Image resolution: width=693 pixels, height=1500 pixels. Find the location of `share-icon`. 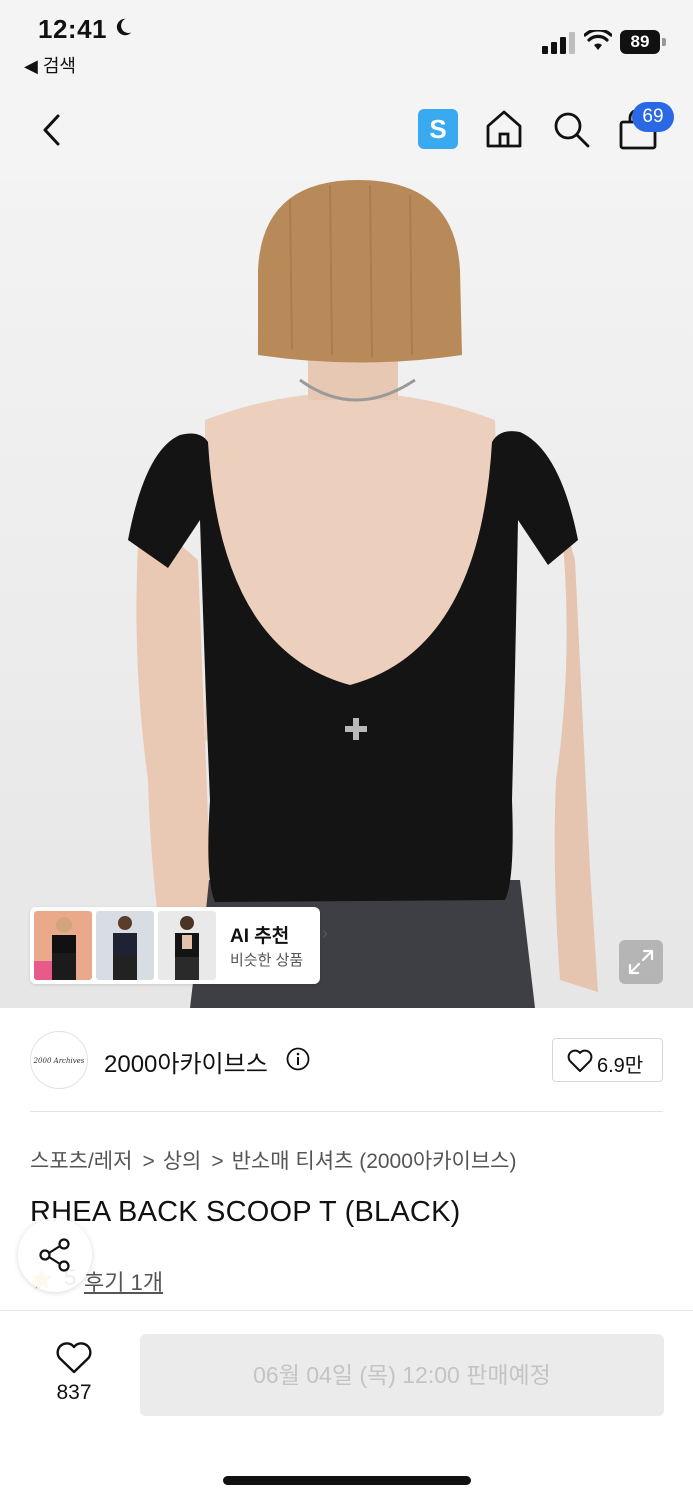

share-icon is located at coordinates (54, 1255).